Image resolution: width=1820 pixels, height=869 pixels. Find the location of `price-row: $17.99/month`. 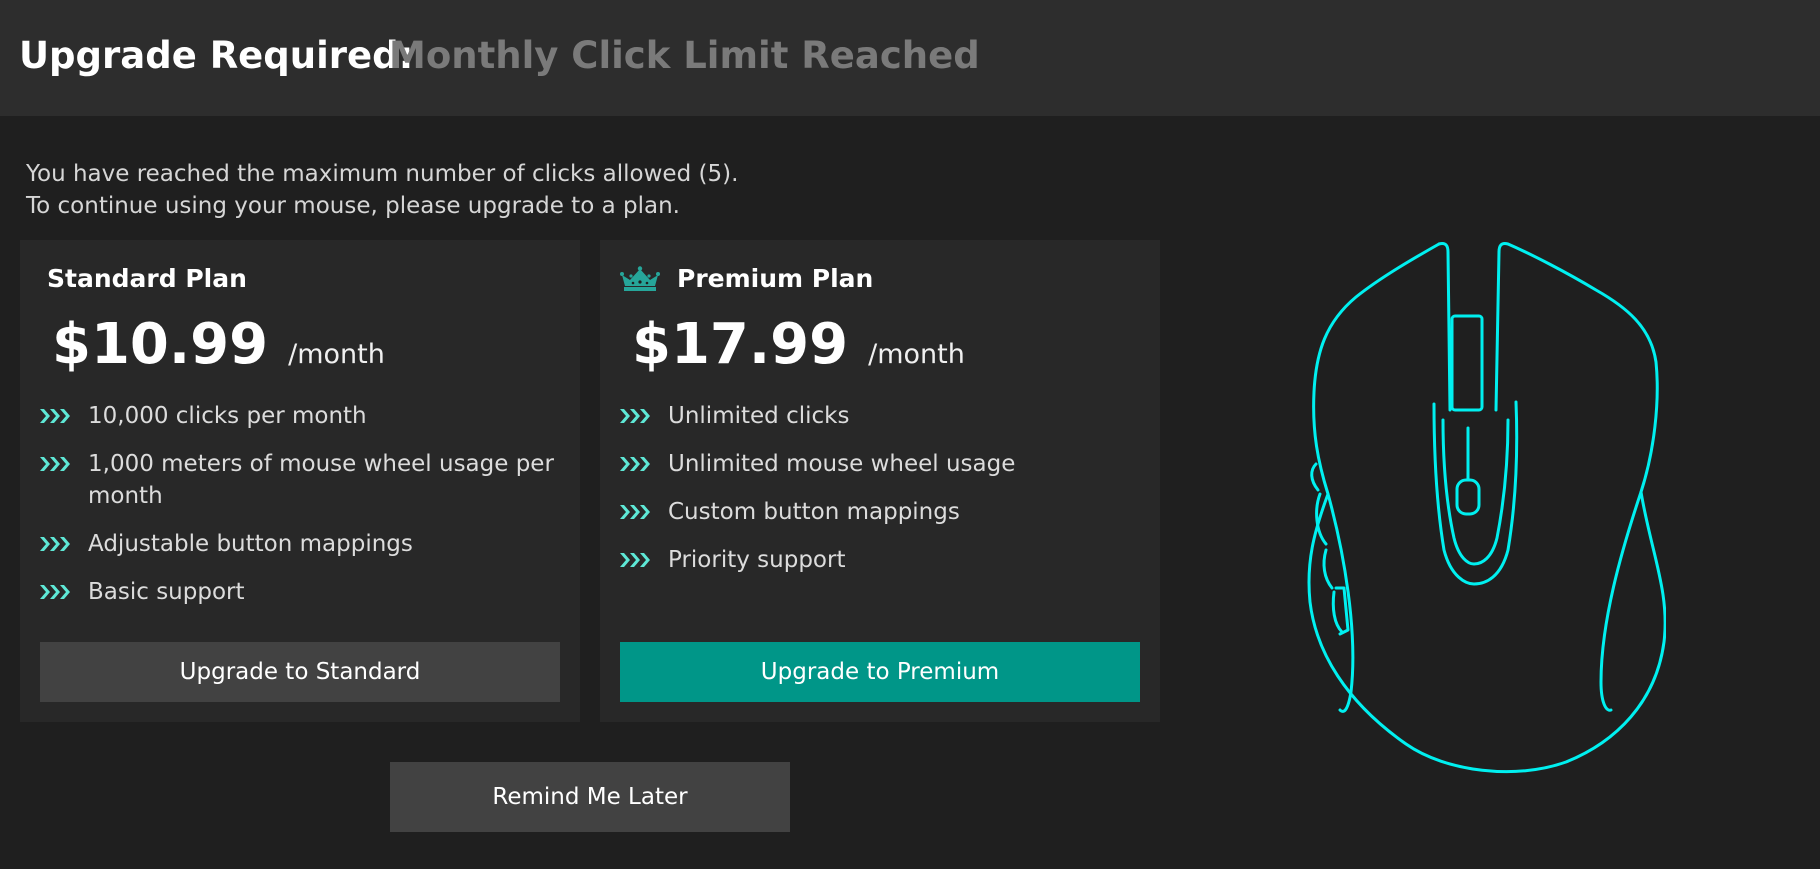

price-row: $17.99/month is located at coordinates (798, 344).